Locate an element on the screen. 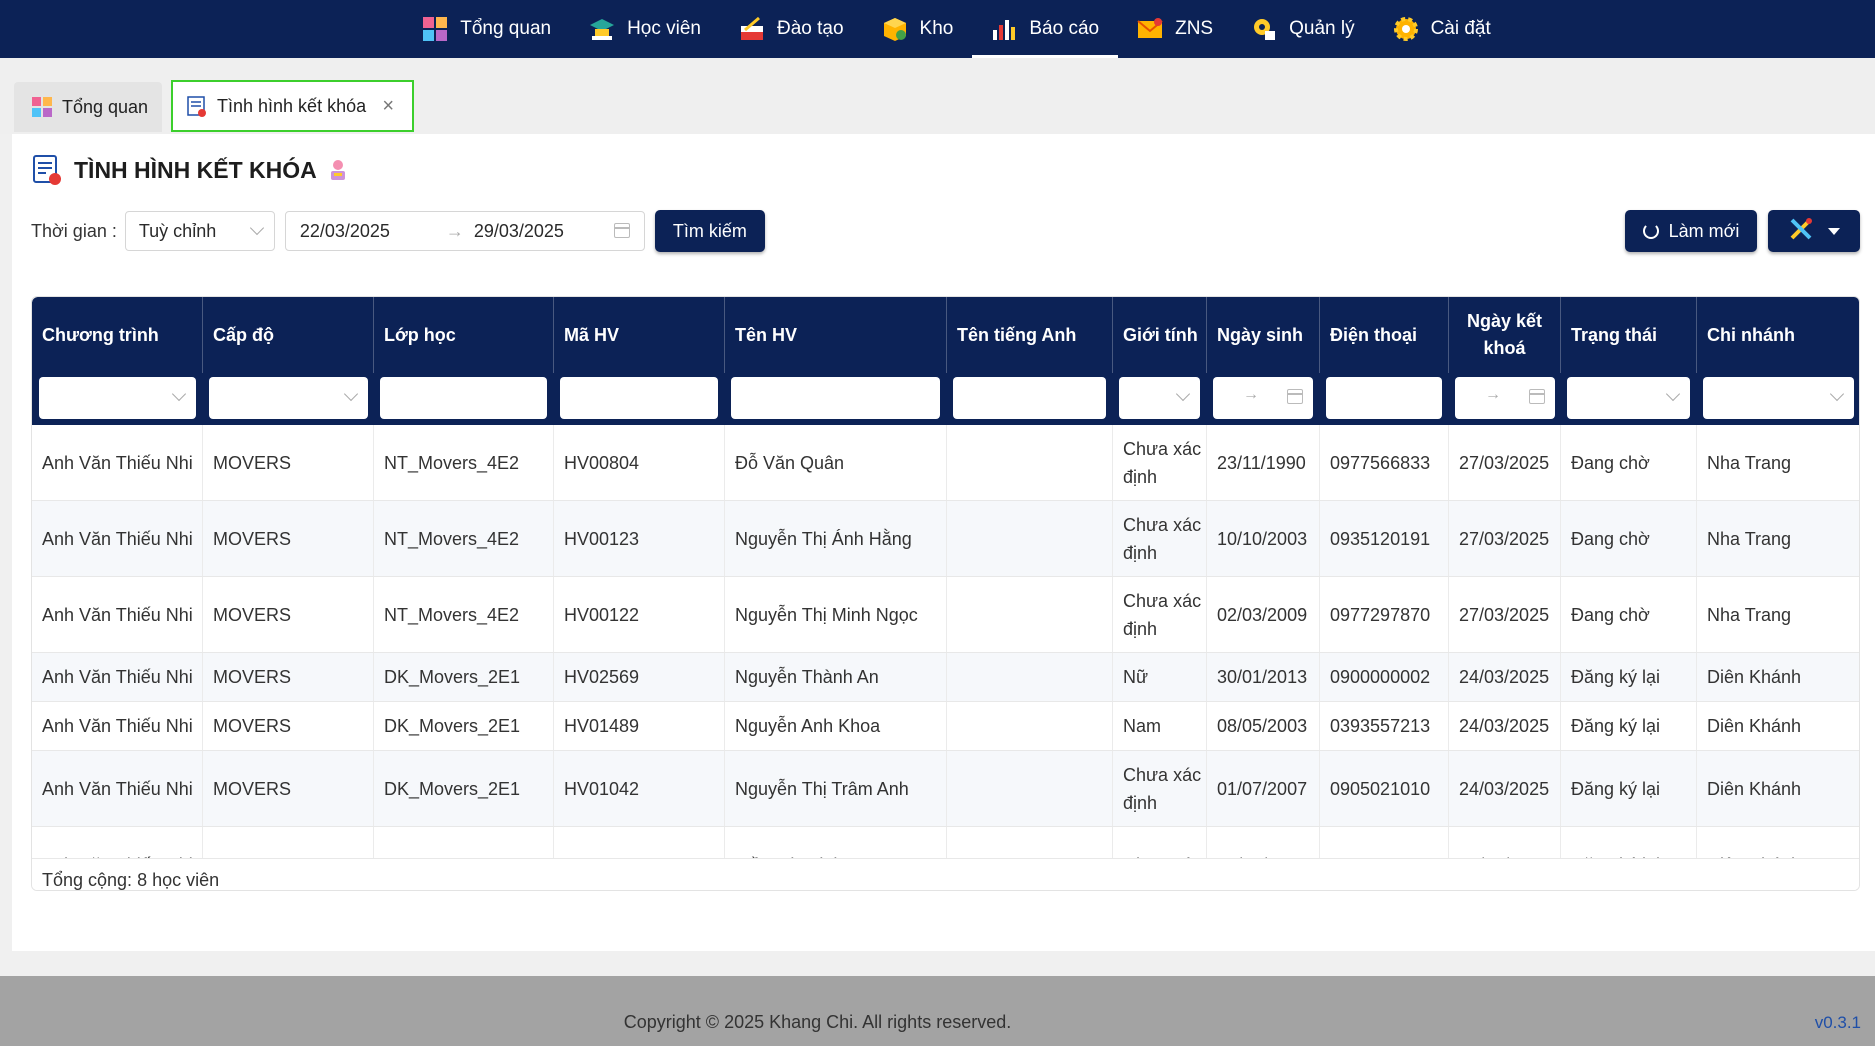  cell-phone: 0935120191 is located at coordinates (1384, 538).